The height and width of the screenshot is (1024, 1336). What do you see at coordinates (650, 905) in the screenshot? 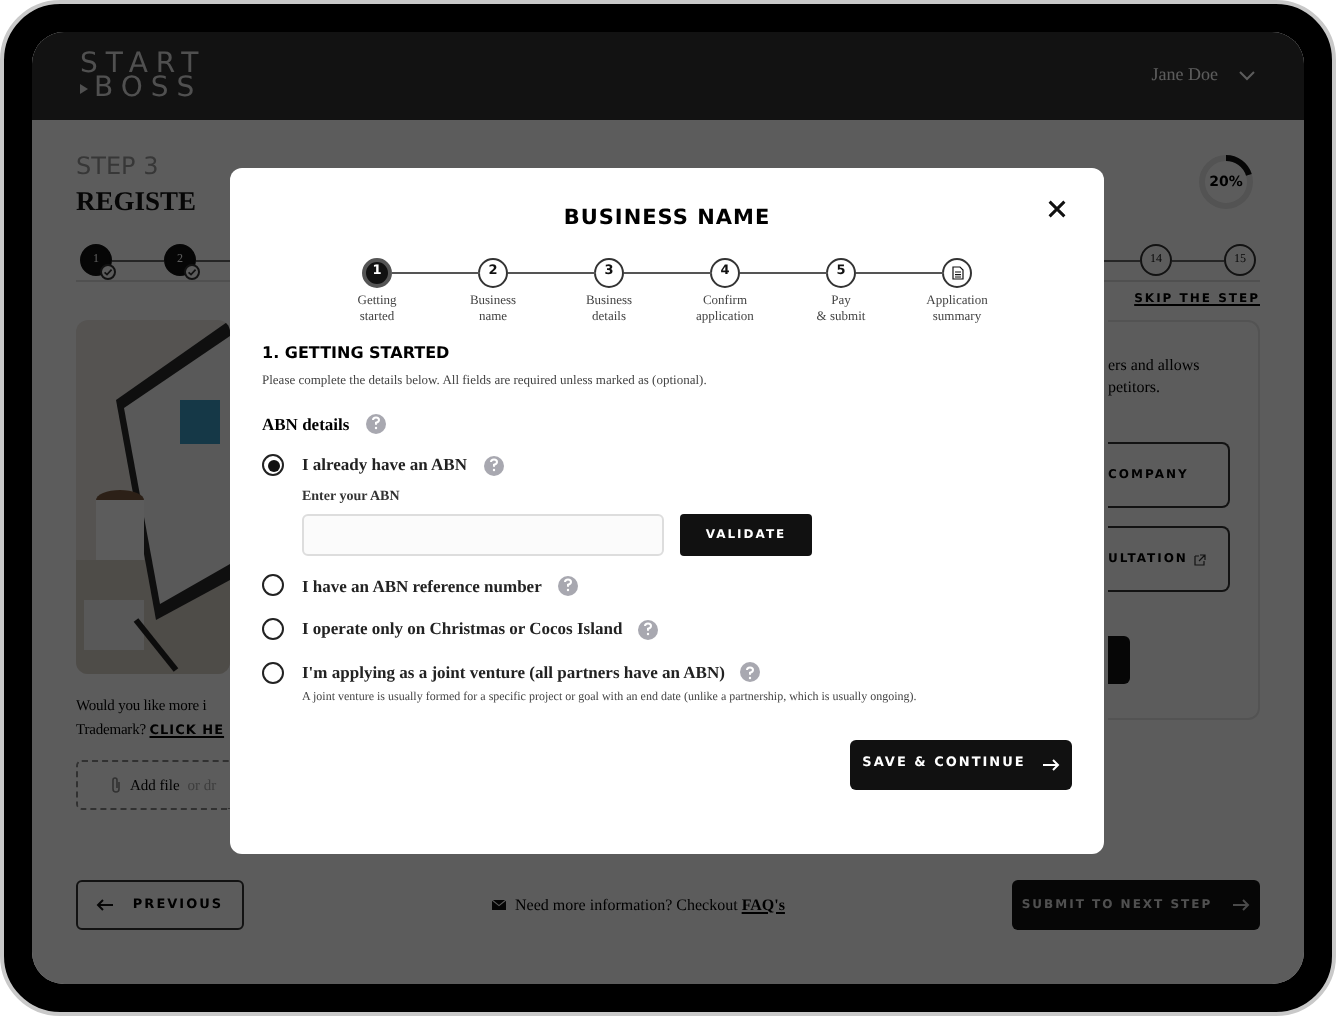
I see `help-text: Need more information? Checkout FAQ's` at bounding box center [650, 905].